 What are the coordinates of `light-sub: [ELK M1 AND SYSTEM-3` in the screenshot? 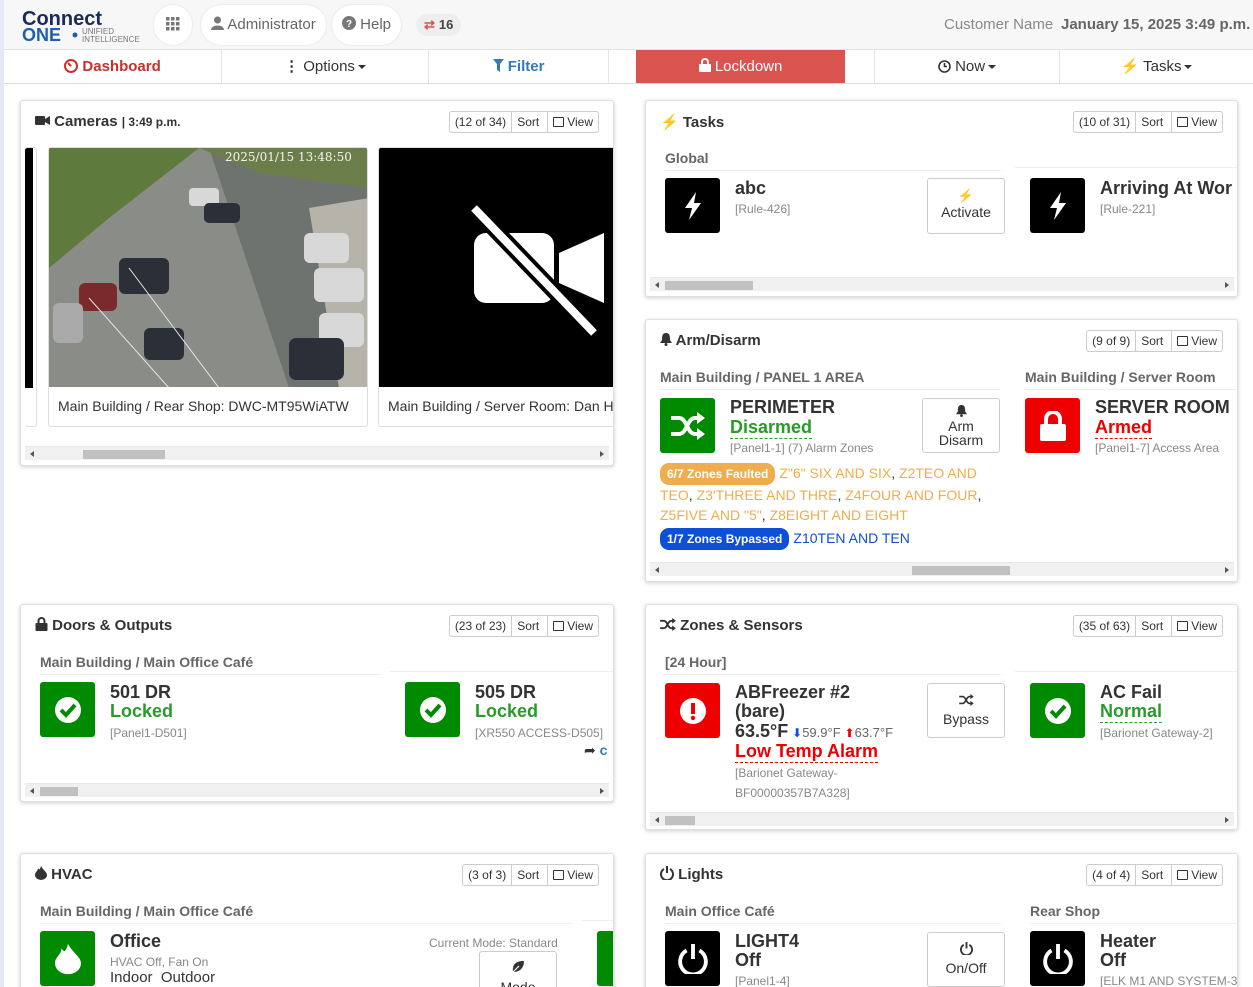 It's located at (1169, 980).